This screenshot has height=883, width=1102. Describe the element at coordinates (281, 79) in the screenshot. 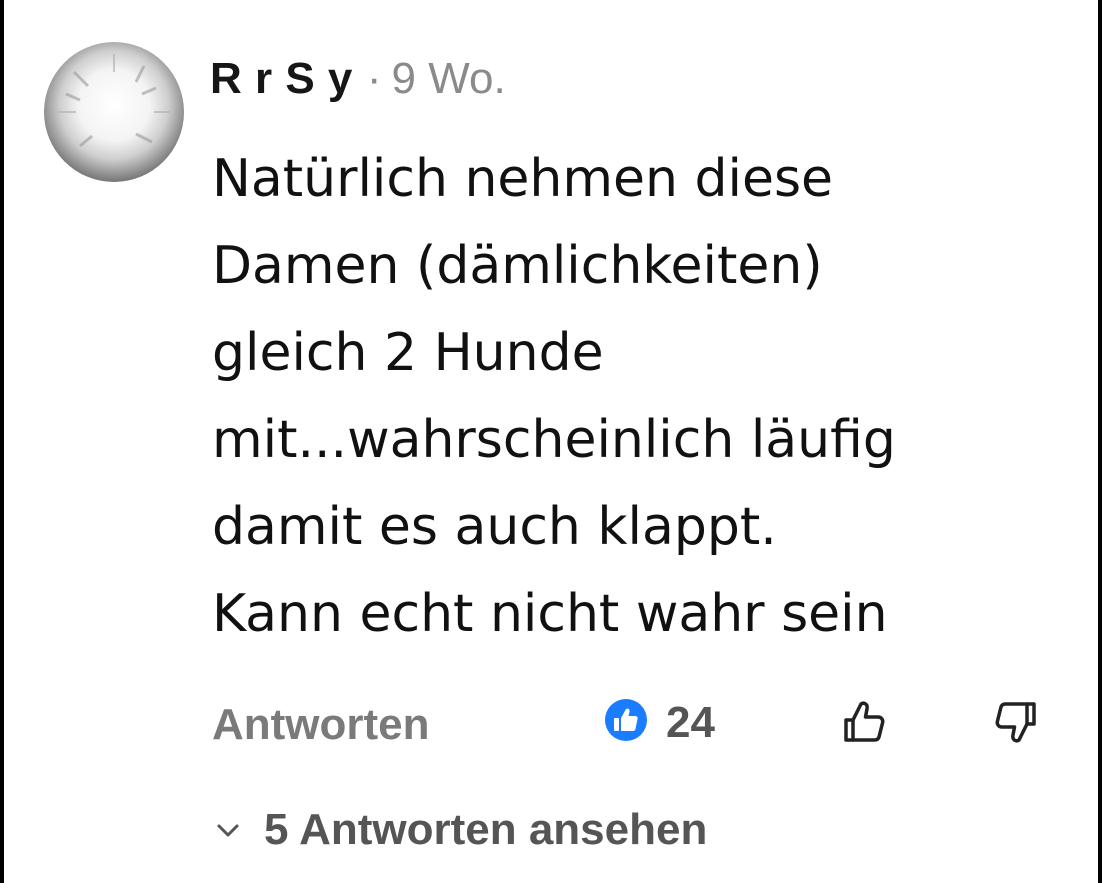

I see `author-name: R r S y` at that location.